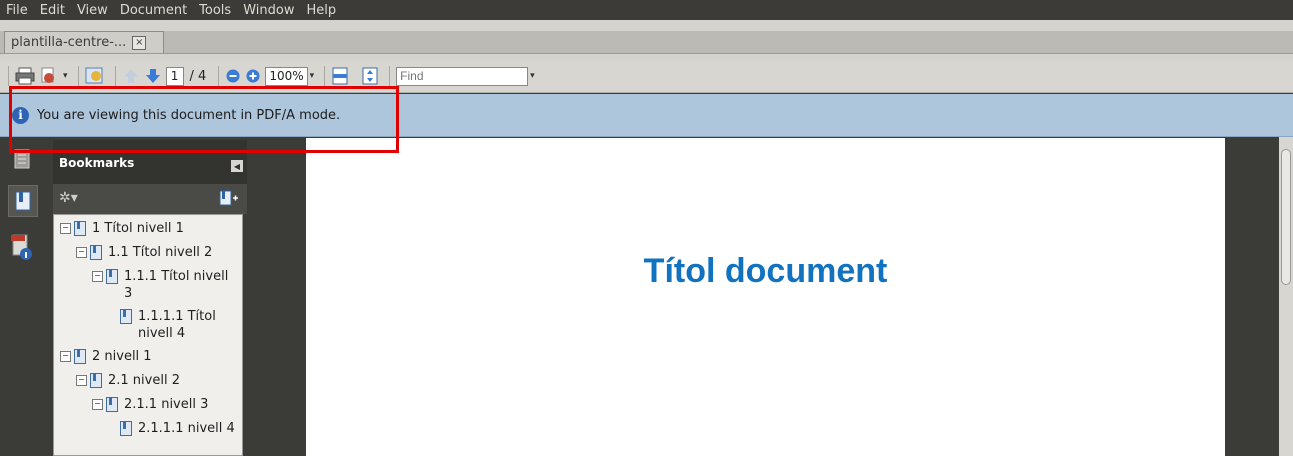 The image size is (1293, 456). What do you see at coordinates (532, 76) in the screenshot?
I see `find-dropdown-icon: ▾` at bounding box center [532, 76].